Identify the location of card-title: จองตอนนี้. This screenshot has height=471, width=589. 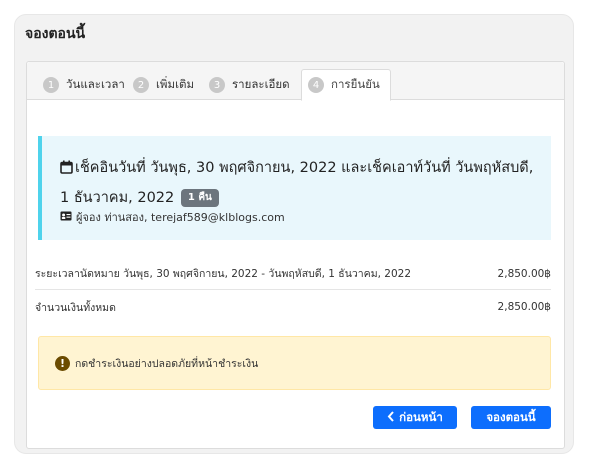
(55, 34).